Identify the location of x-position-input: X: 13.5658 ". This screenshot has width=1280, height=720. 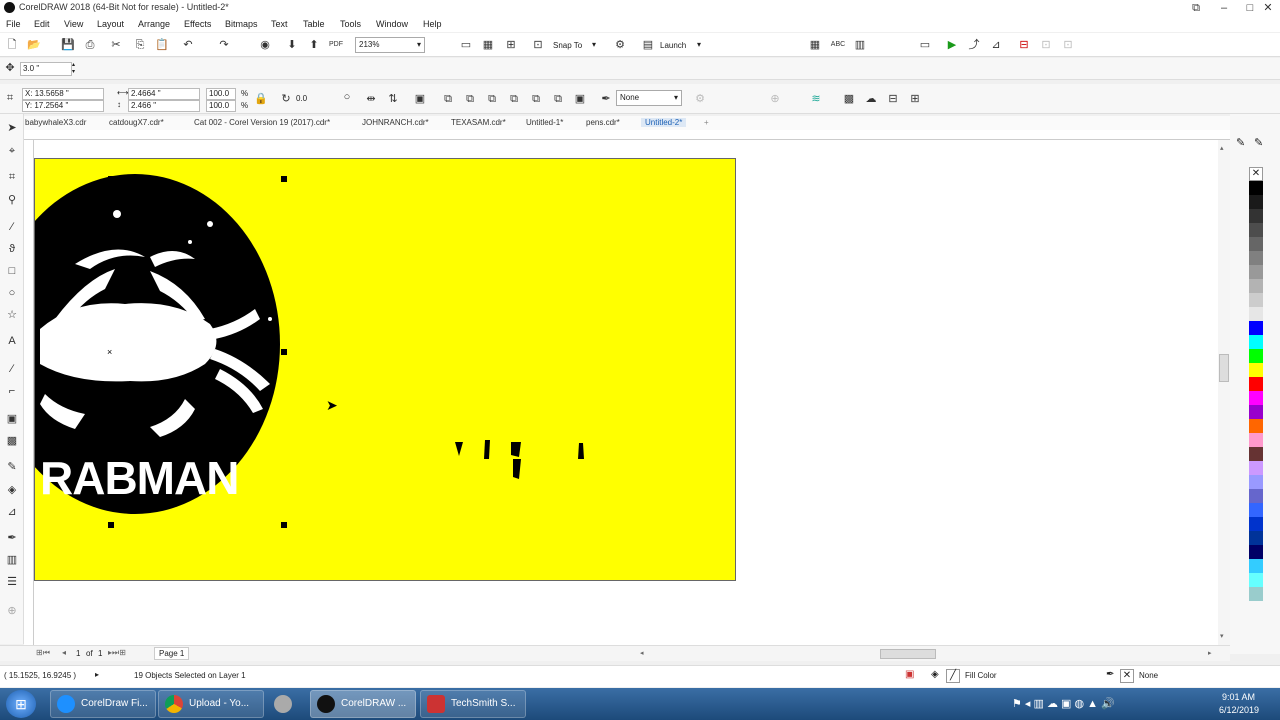
(63, 94).